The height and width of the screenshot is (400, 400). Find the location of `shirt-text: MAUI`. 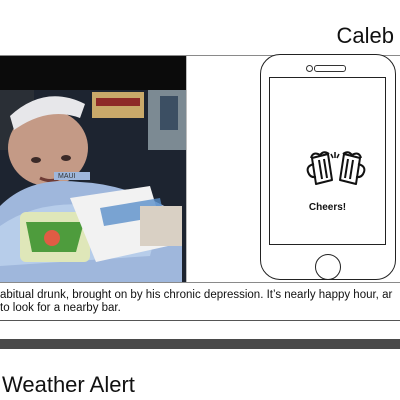

shirt-text: MAUI is located at coordinates (67, 176).